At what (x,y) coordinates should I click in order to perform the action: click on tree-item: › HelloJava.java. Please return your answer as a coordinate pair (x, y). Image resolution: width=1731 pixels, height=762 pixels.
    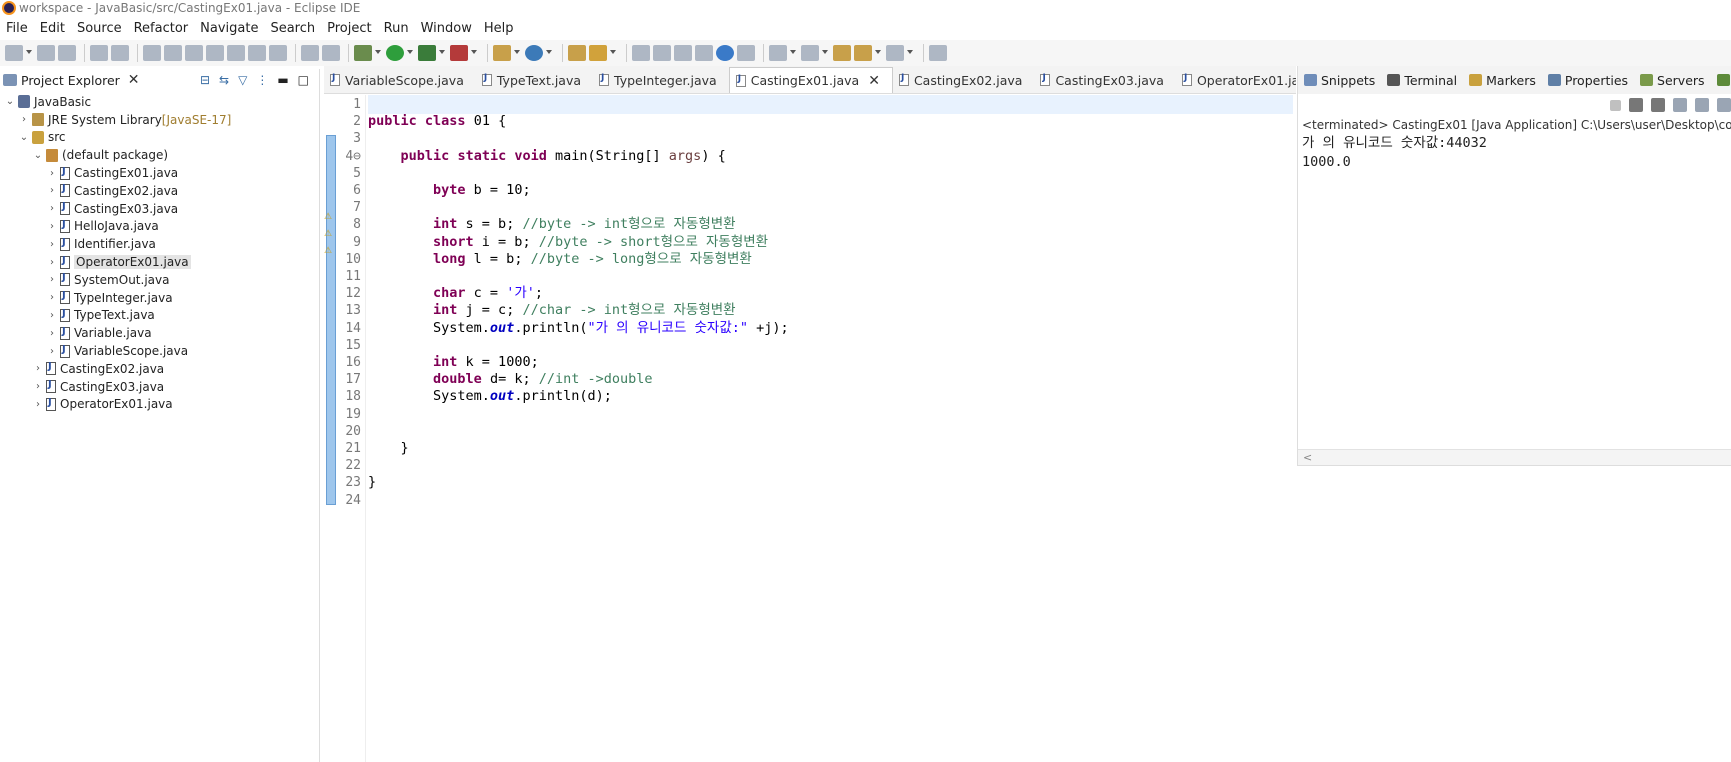
    Looking at the image, I should click on (160, 227).